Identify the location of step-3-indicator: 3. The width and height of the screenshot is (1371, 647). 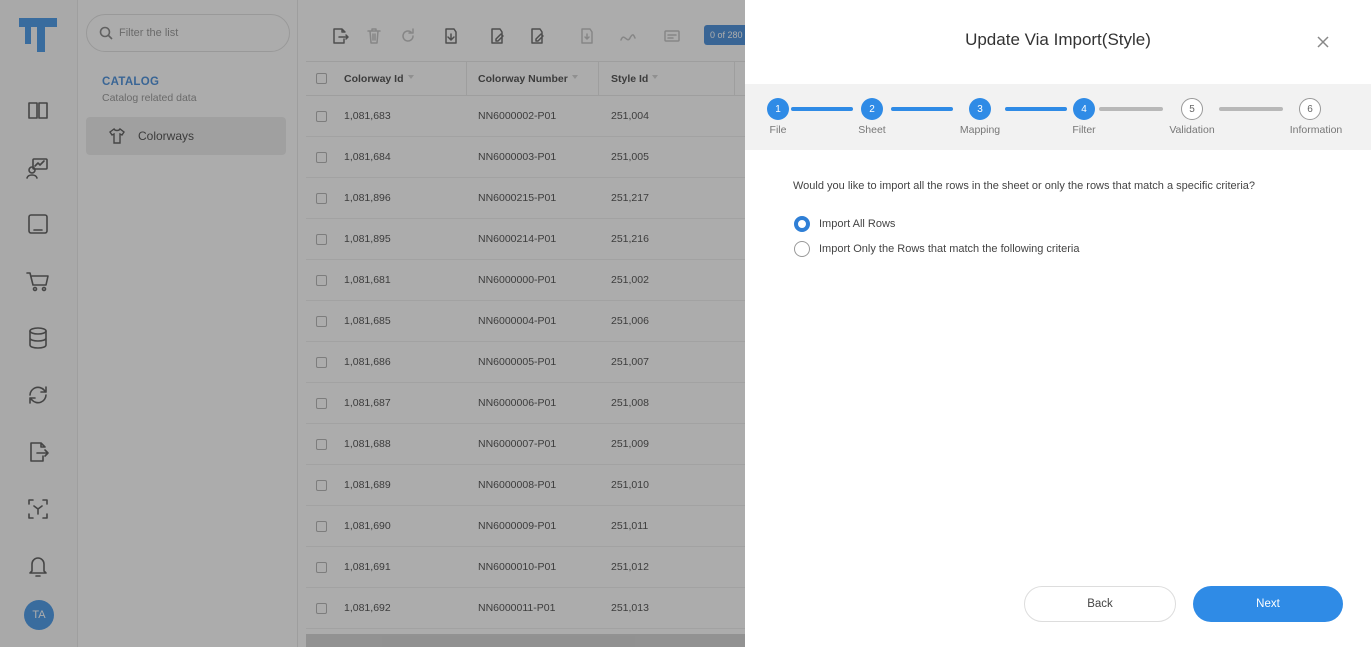
(980, 109).